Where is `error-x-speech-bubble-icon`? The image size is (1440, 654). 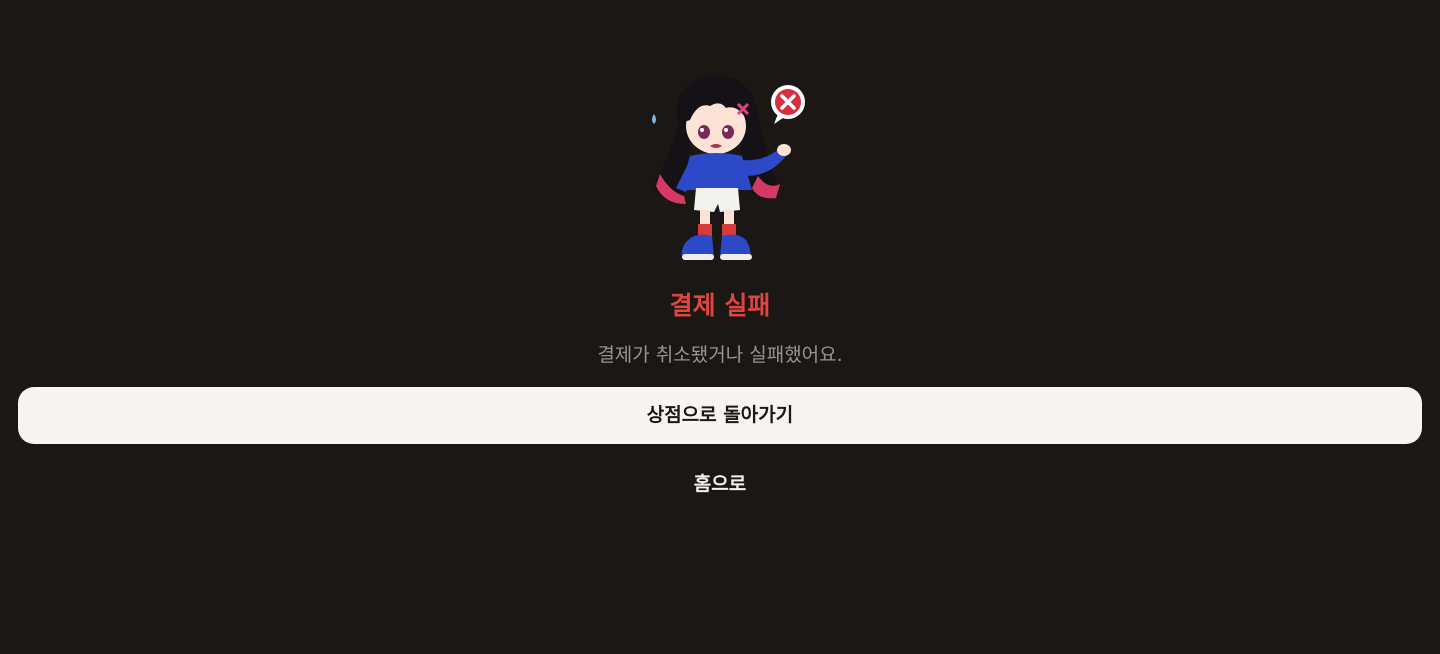 error-x-speech-bubble-icon is located at coordinates (788, 104).